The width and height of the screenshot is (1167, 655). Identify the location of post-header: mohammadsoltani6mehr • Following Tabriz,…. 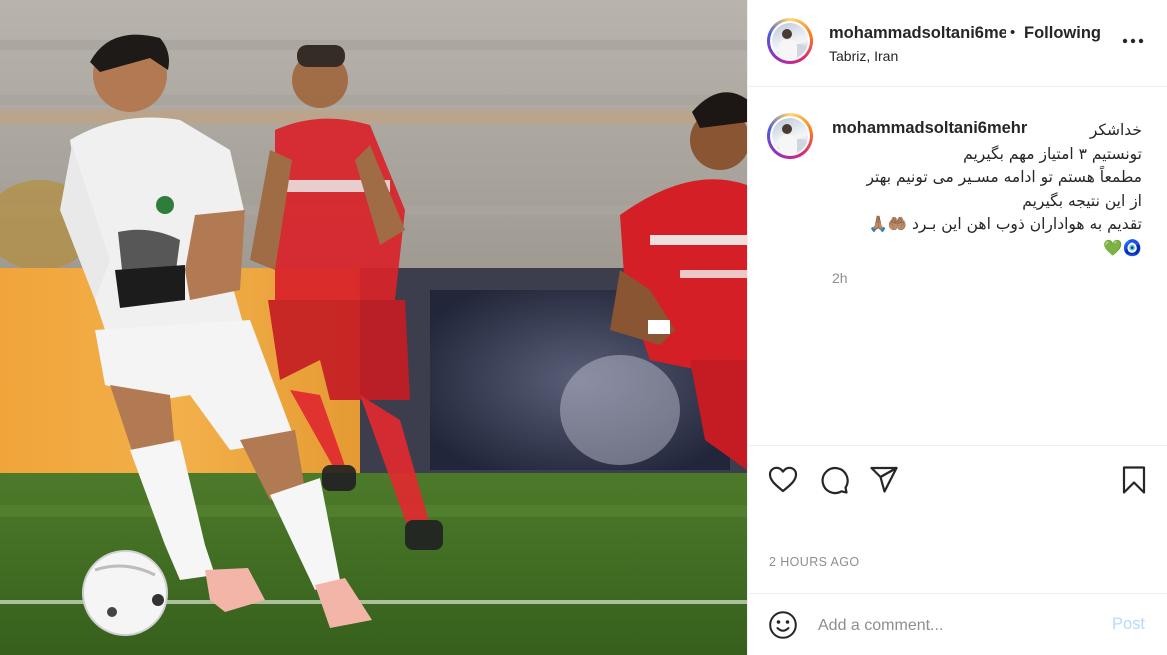
(957, 43).